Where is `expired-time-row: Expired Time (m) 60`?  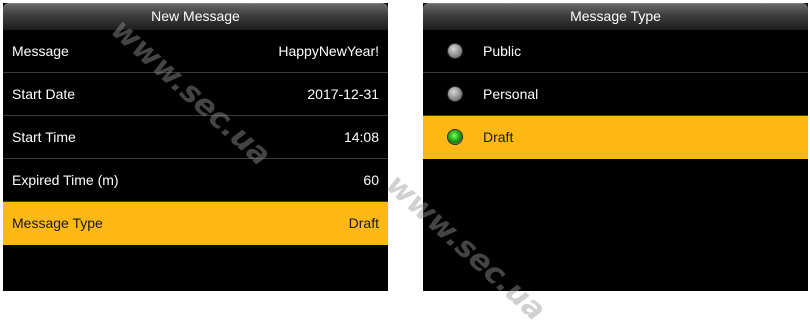 expired-time-row: Expired Time (m) 60 is located at coordinates (195, 180).